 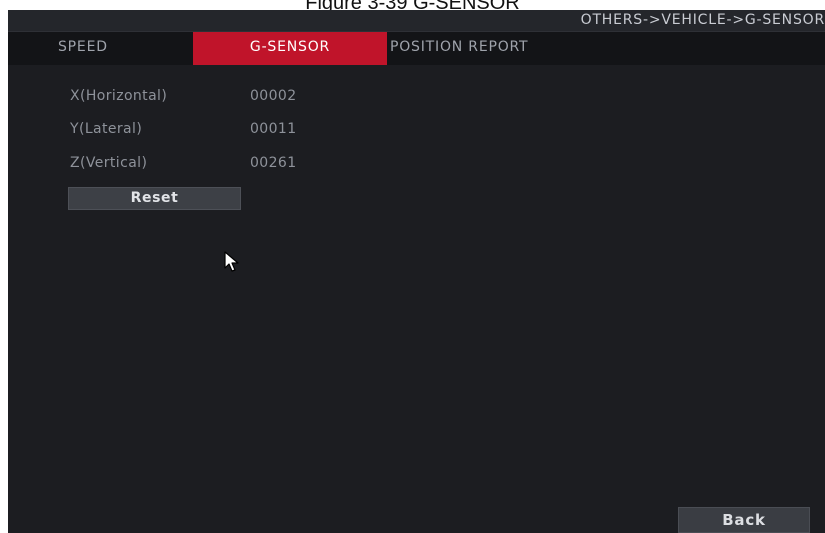 What do you see at coordinates (459, 48) in the screenshot?
I see `tab-position-report: POSITION REPORT` at bounding box center [459, 48].